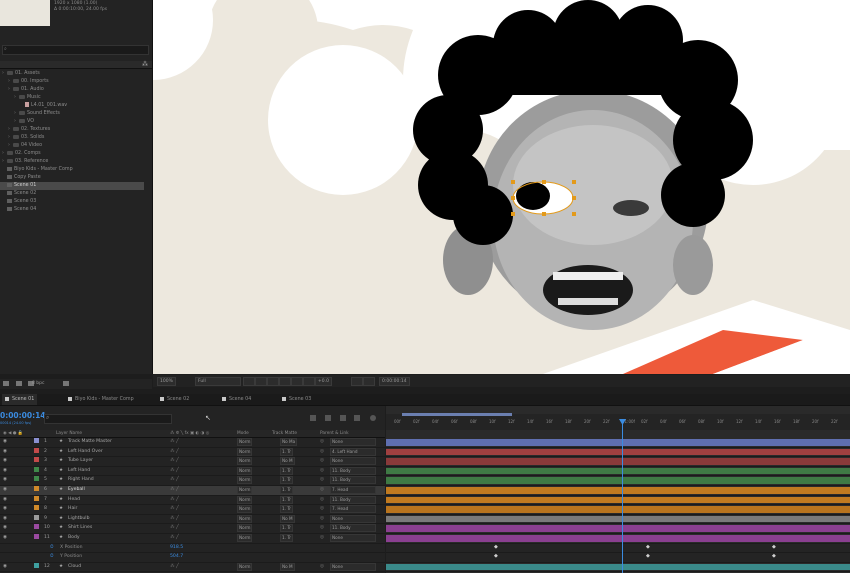 This screenshot has height=573, width=850. I want to click on tab-biyo-kids-master-comp: Biyo Kids - Master Comp, so click(101, 399).